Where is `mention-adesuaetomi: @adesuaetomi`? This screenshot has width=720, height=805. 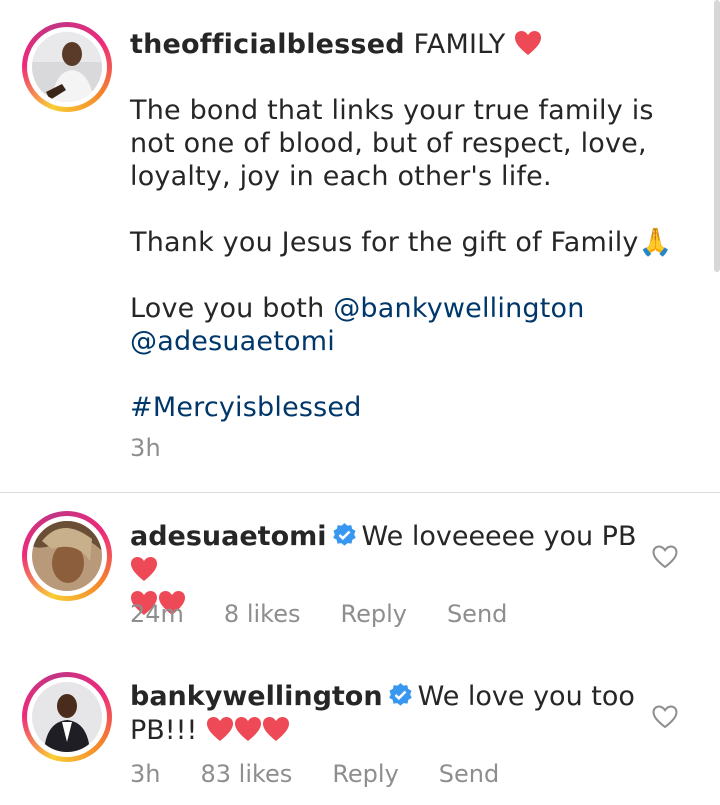 mention-adesuaetomi: @adesuaetomi is located at coordinates (232, 341).